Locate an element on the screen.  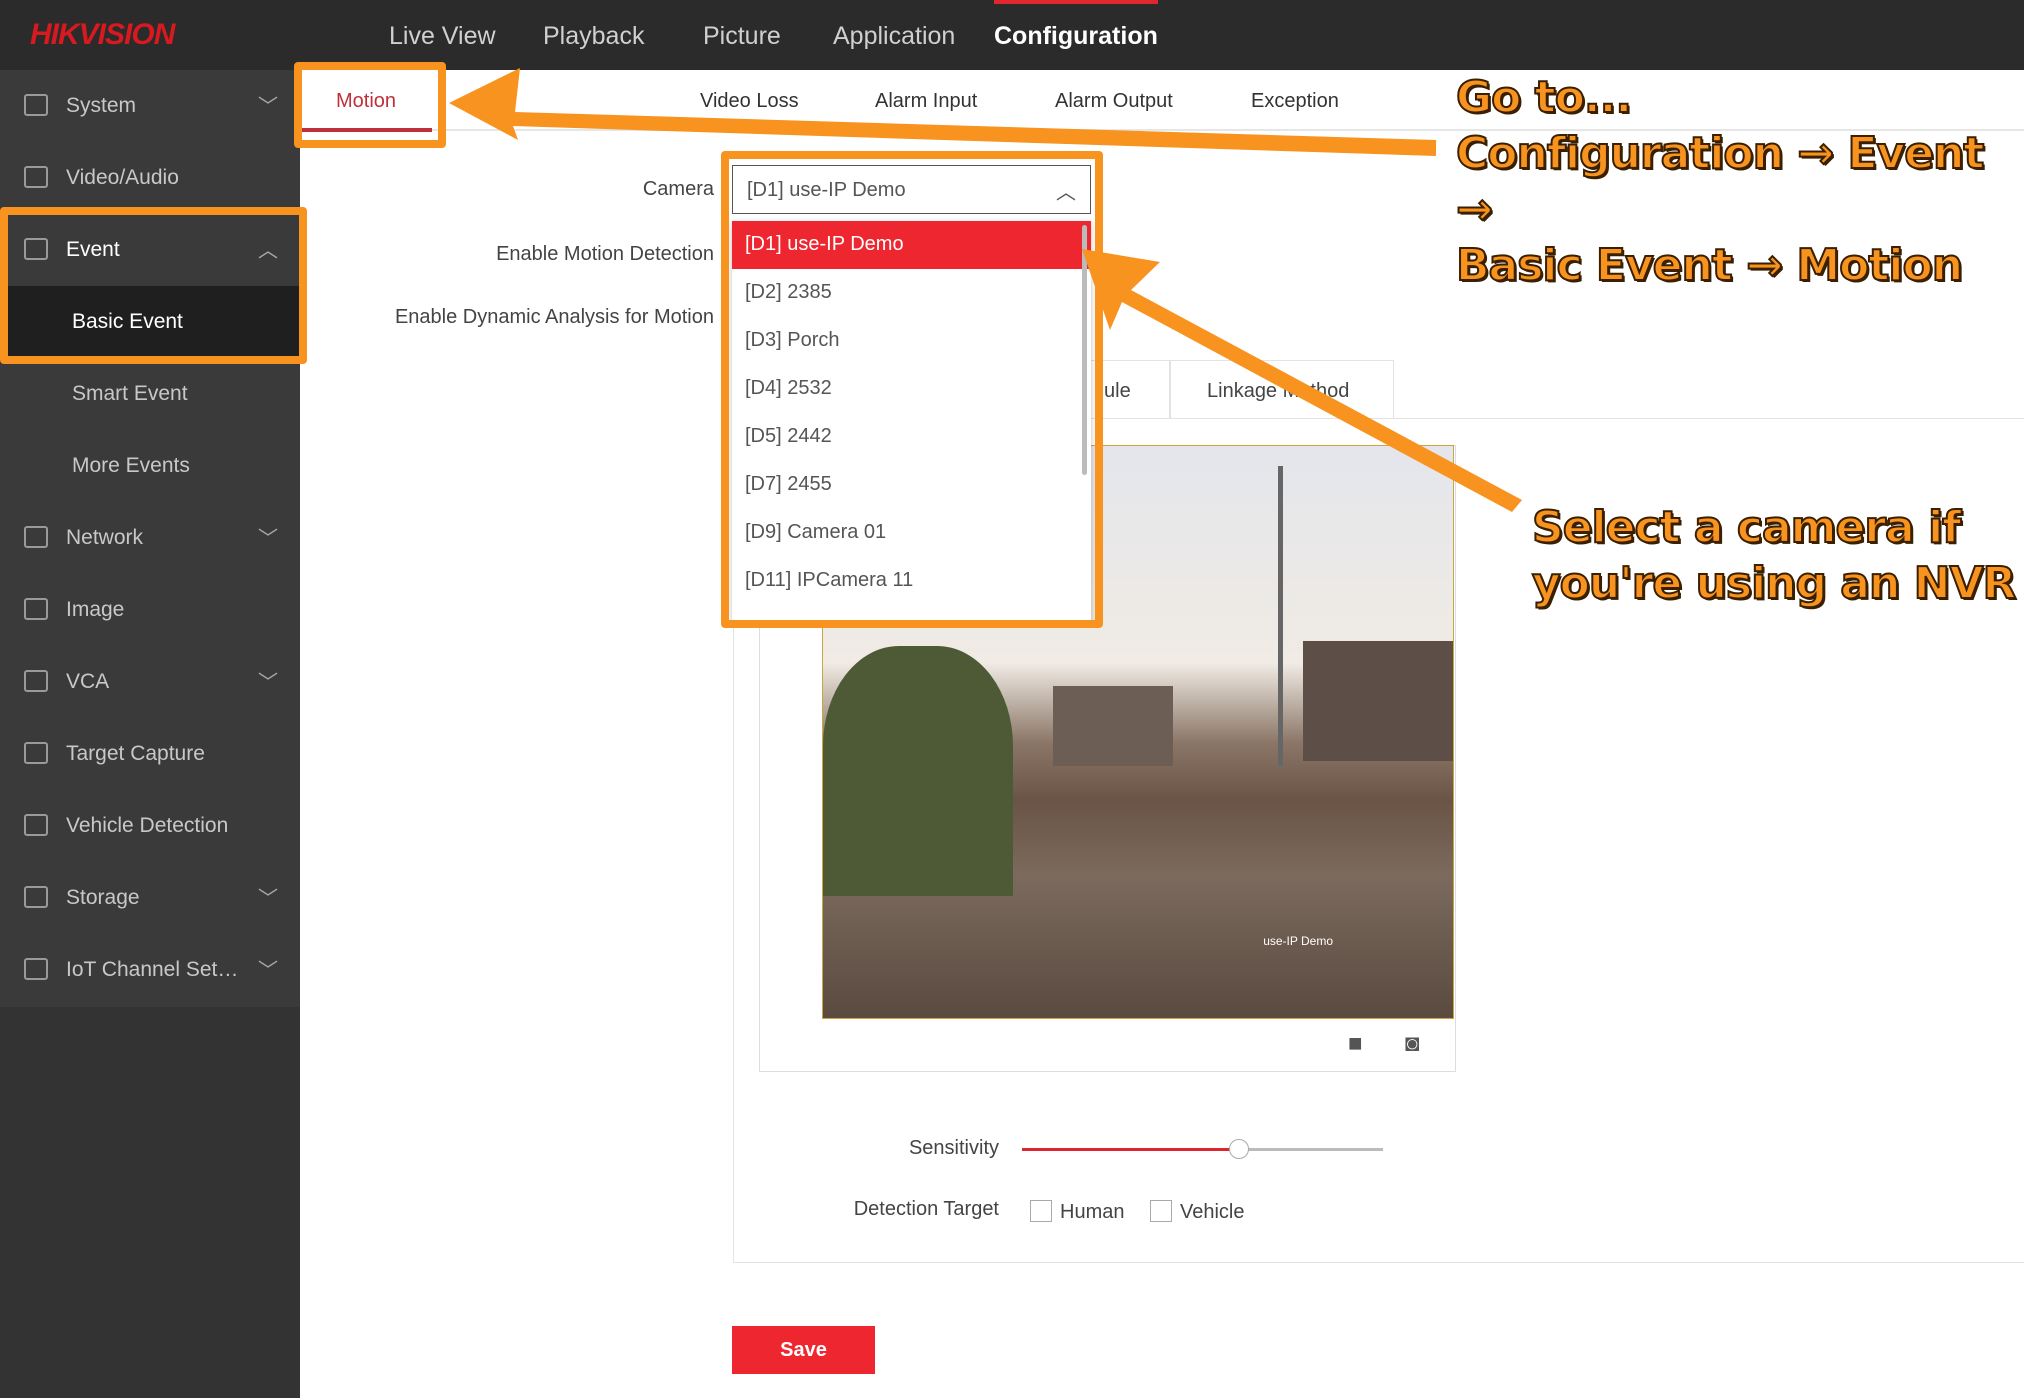
arrow-to-motion-tab is located at coordinates (942, 112).